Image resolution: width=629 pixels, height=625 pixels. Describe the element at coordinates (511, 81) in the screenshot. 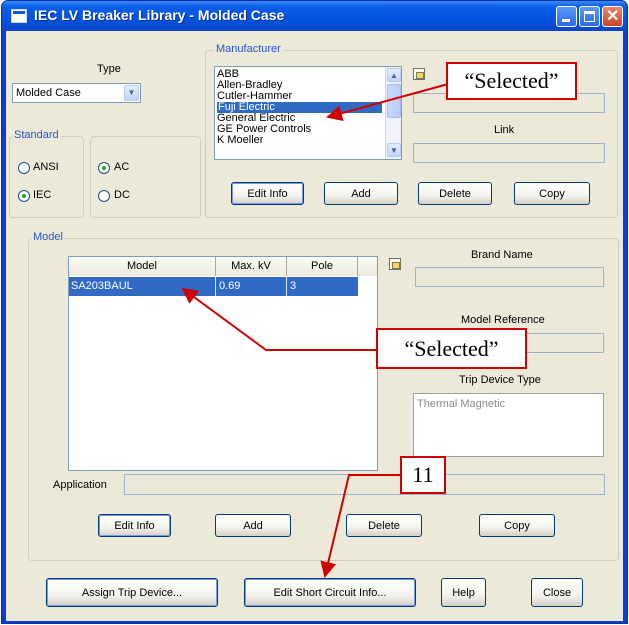

I see `selected-callout-manufacturer: “Selected”` at that location.